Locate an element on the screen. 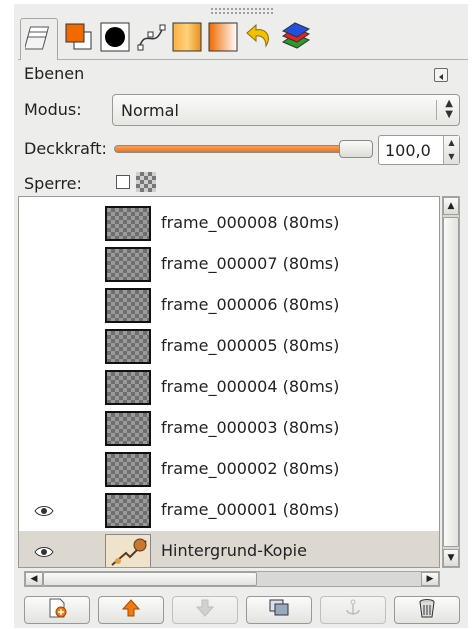 The image size is (472, 629). scroll-down-icon: ▼ is located at coordinates (451, 558).